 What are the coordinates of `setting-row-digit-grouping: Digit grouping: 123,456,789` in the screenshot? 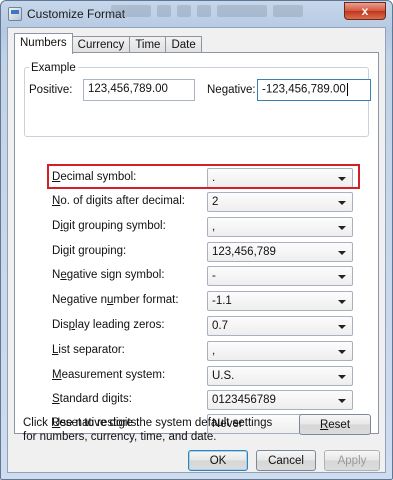 It's located at (200, 252).